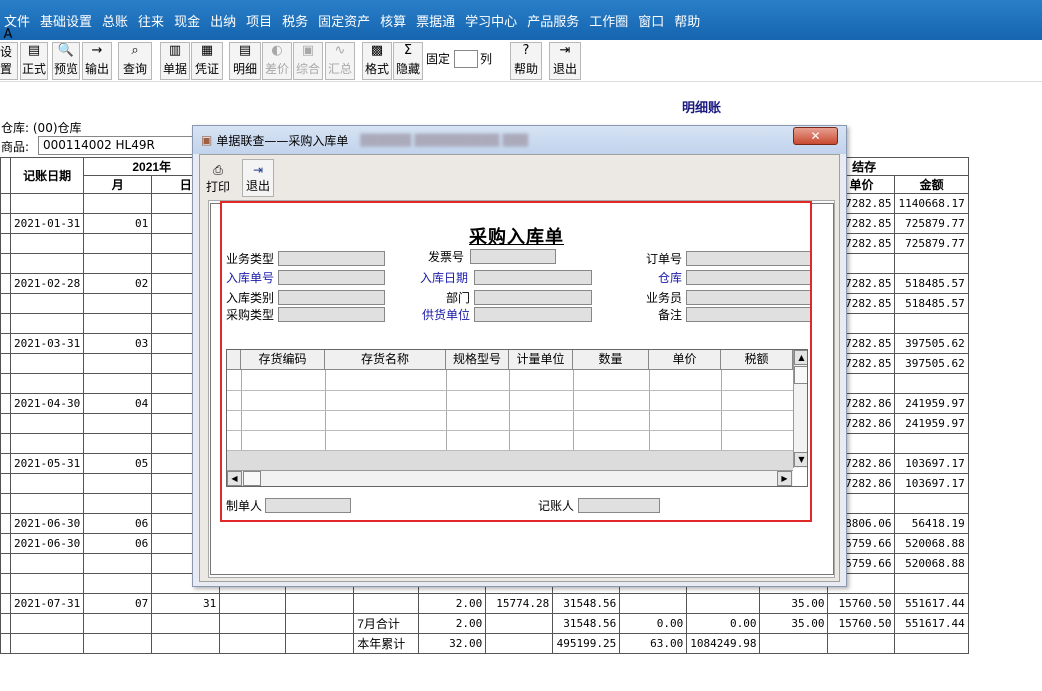  I want to click on in-type-field, so click(331, 297).